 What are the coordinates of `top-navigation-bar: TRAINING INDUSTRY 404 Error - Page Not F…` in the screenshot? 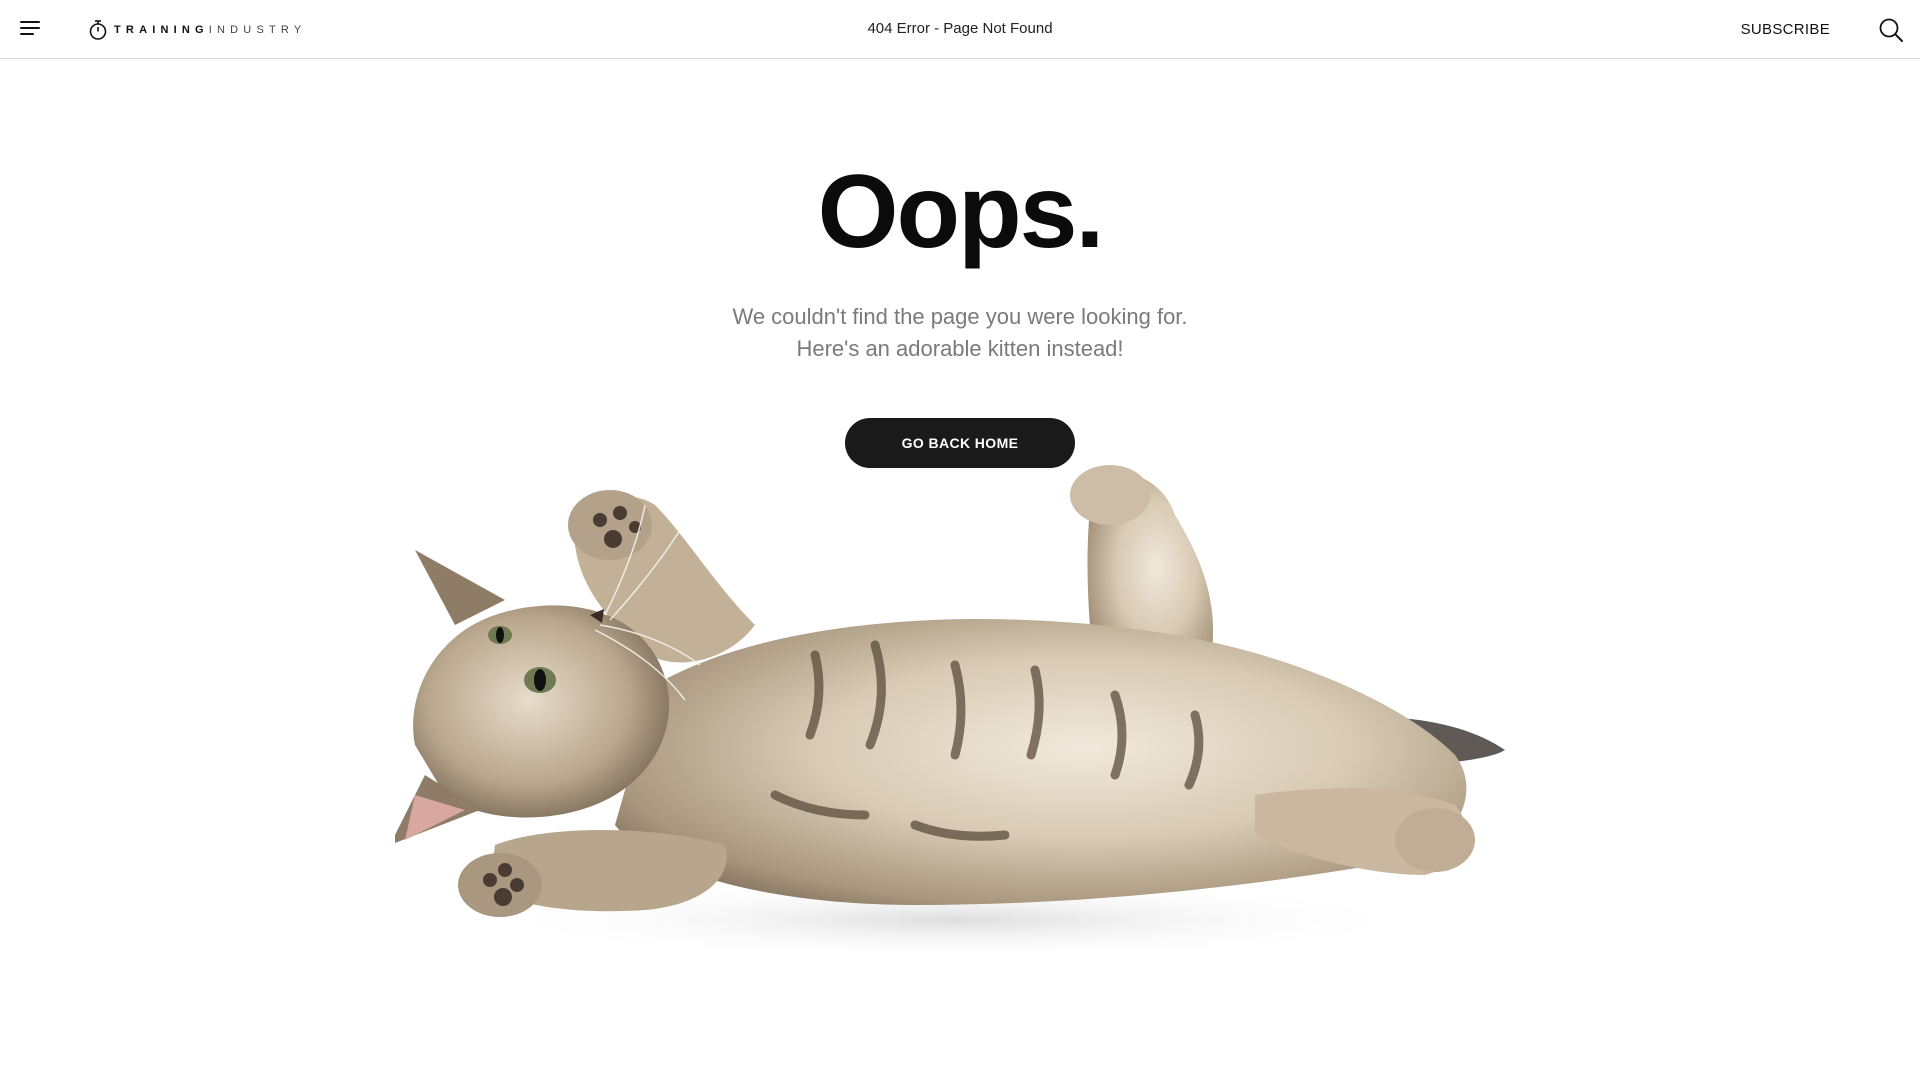 It's located at (960, 29).